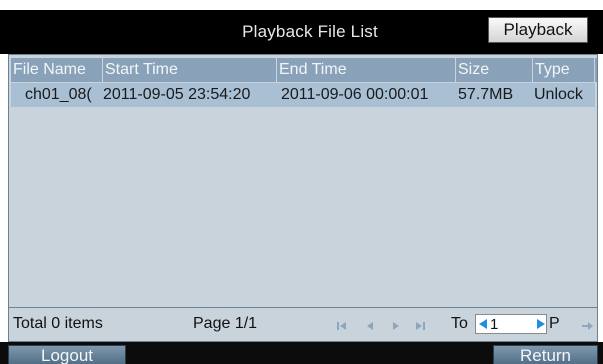 This screenshot has height=364, width=603. Describe the element at coordinates (558, 94) in the screenshot. I see `cell-type: Unlock` at that location.